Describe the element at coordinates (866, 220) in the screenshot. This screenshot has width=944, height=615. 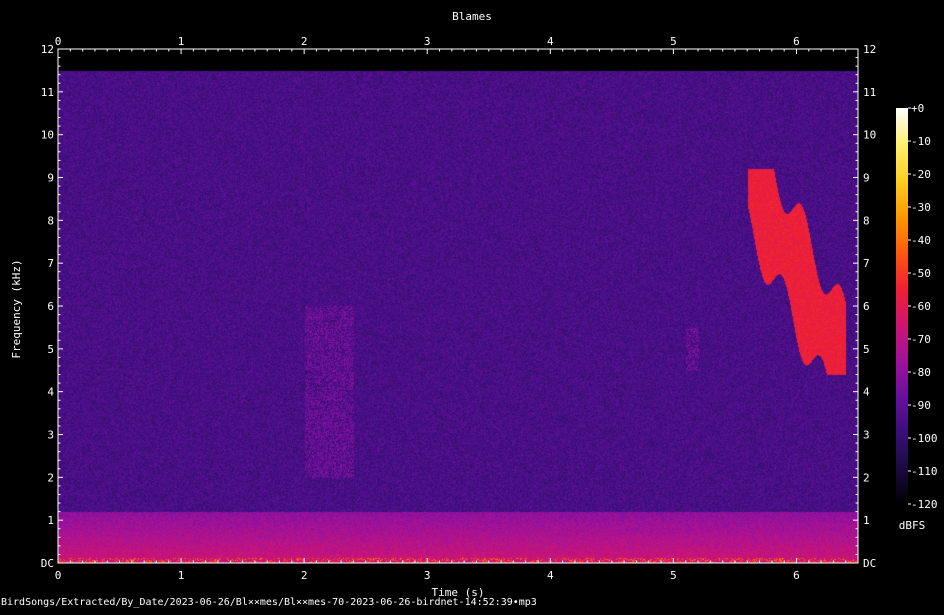
I see `y-tick-label-right: 8` at that location.